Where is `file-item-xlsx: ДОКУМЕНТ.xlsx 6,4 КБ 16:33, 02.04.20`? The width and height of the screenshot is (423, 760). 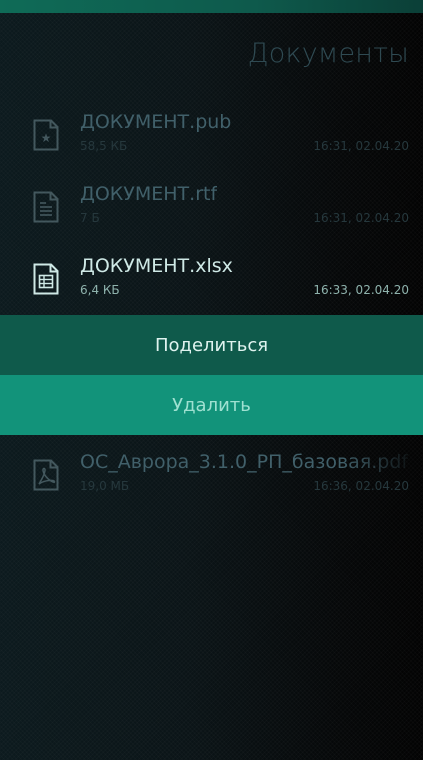
file-item-xlsx: ДОКУМЕНТ.xlsx 6,4 КБ 16:33, 02.04.20 is located at coordinates (211, 286).